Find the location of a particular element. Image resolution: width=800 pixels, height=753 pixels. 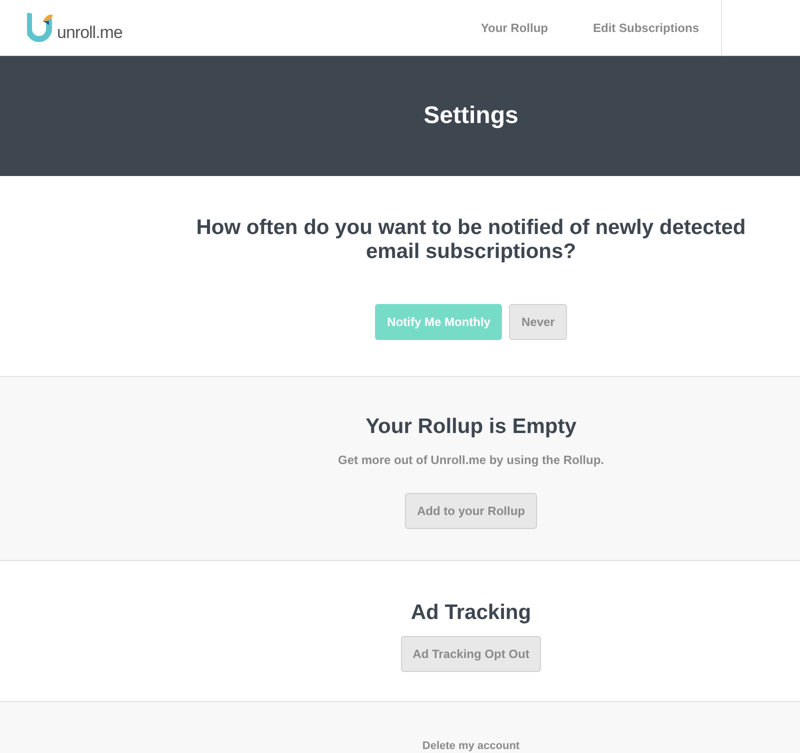

section-subtitle: Get more out of Unroll.me by using the Rollup. is located at coordinates (471, 460).